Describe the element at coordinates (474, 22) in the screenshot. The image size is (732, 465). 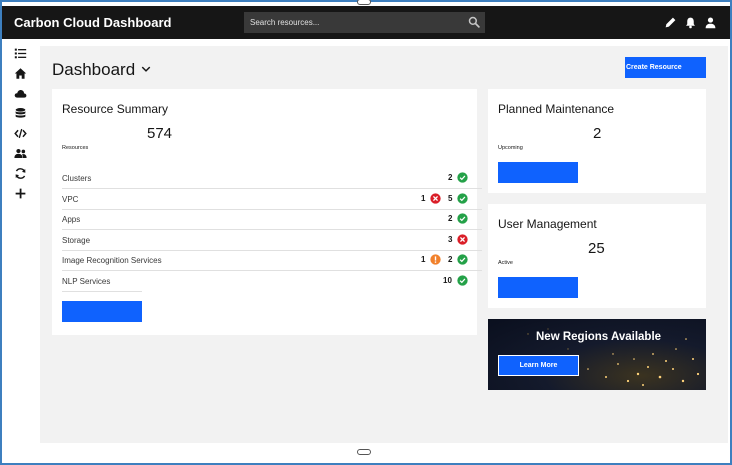
I see `search-icon` at that location.